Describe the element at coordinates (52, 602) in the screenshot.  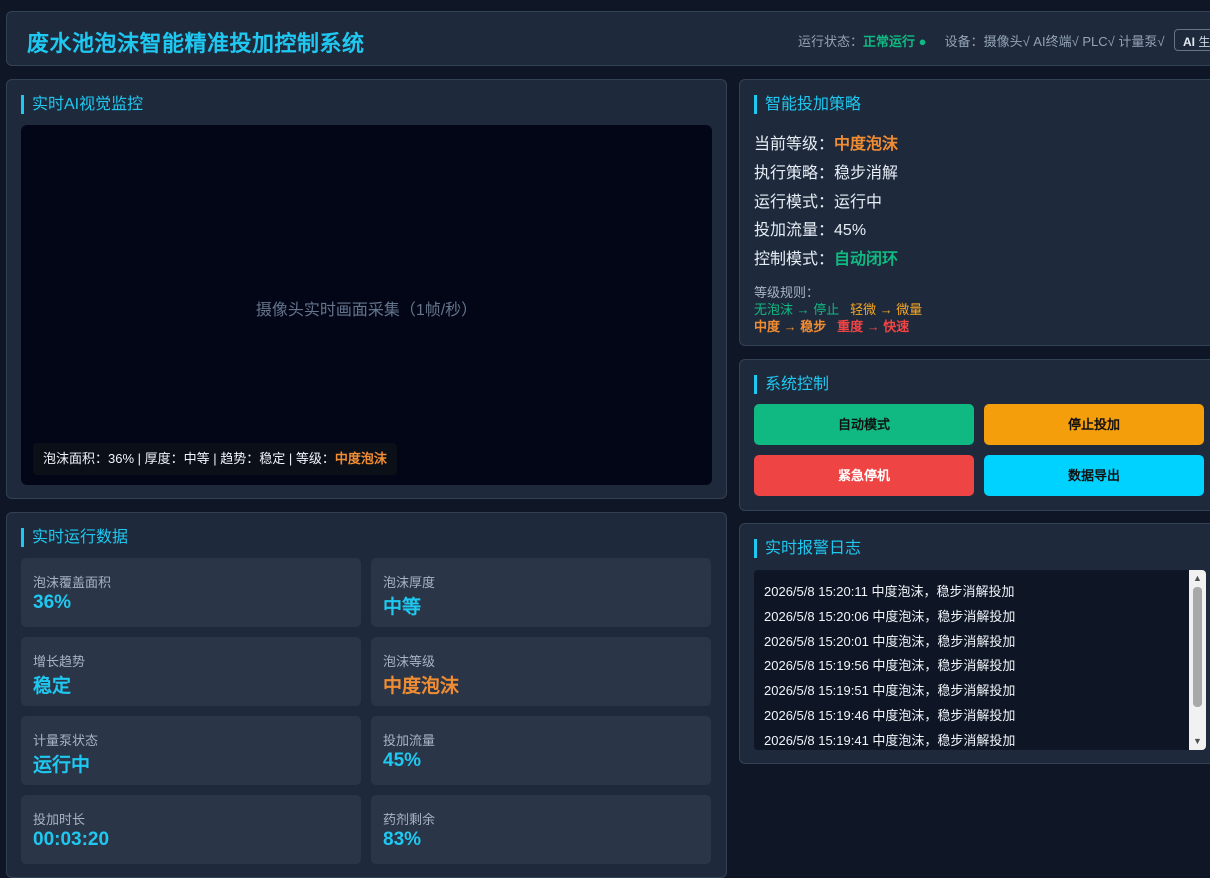
I see `card-value: 36%` at that location.